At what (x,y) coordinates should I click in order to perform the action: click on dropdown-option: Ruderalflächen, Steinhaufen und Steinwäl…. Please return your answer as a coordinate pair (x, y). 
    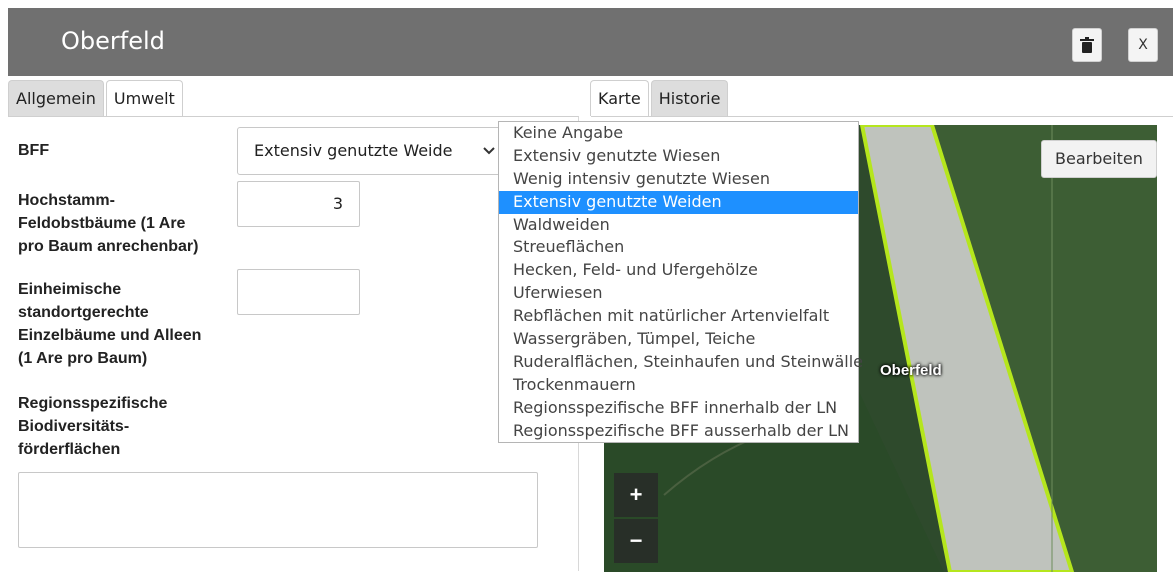
    Looking at the image, I should click on (681, 362).